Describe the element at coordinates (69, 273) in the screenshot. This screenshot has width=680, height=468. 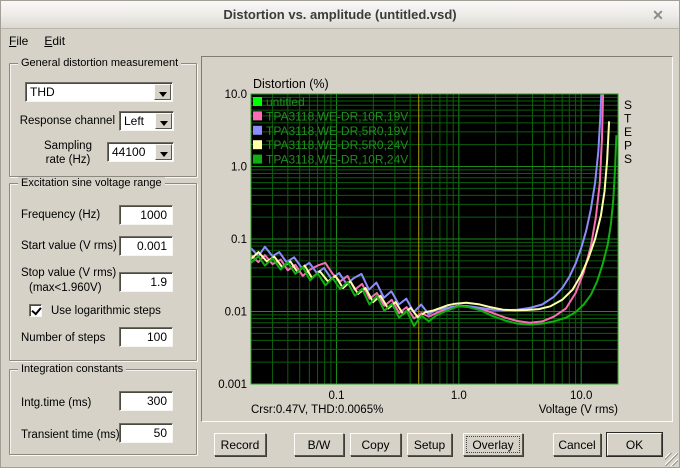
I see `stop-value-label: Stop value (V rms)` at that location.